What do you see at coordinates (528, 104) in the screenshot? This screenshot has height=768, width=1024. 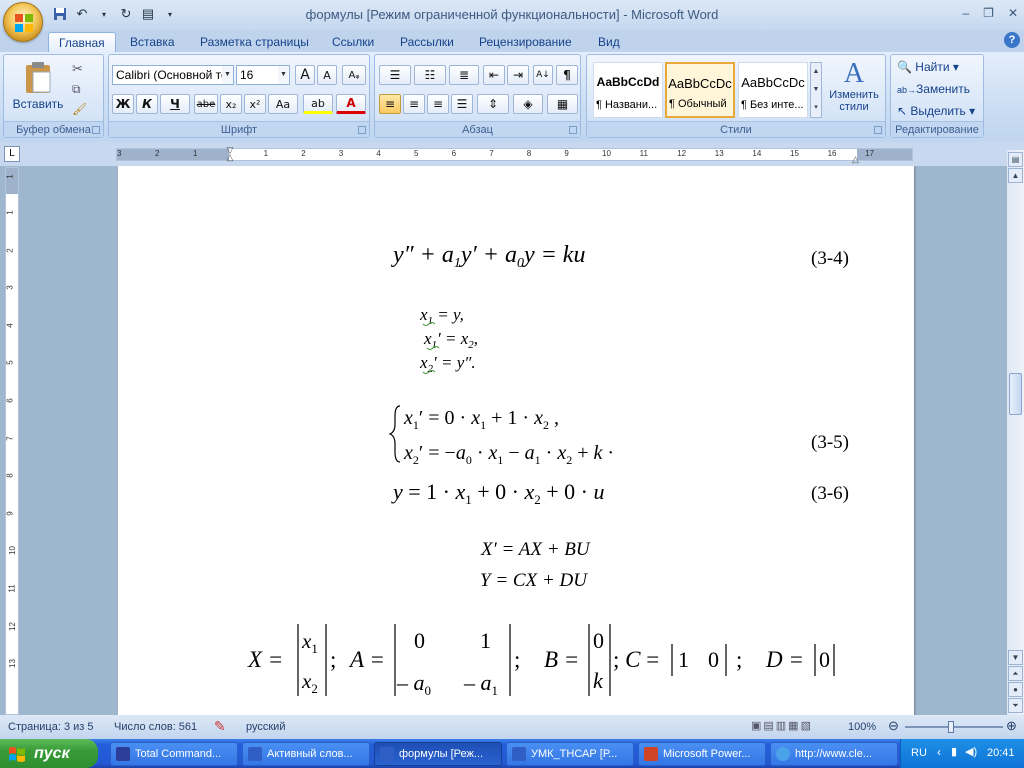 I see `shading-icon: ◈` at bounding box center [528, 104].